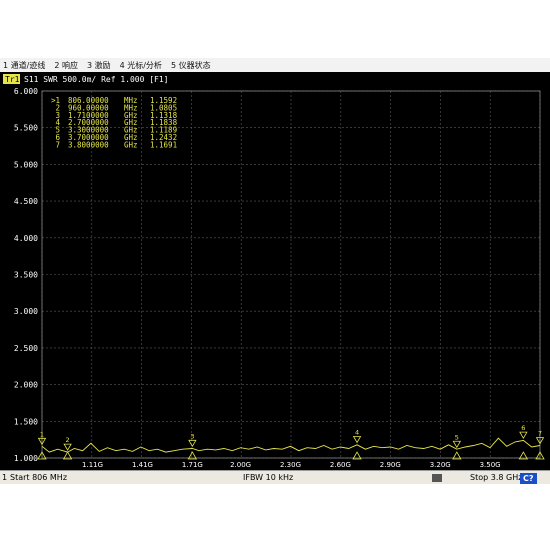  I want to click on x-tick-label: 3.20G, so click(440, 465).